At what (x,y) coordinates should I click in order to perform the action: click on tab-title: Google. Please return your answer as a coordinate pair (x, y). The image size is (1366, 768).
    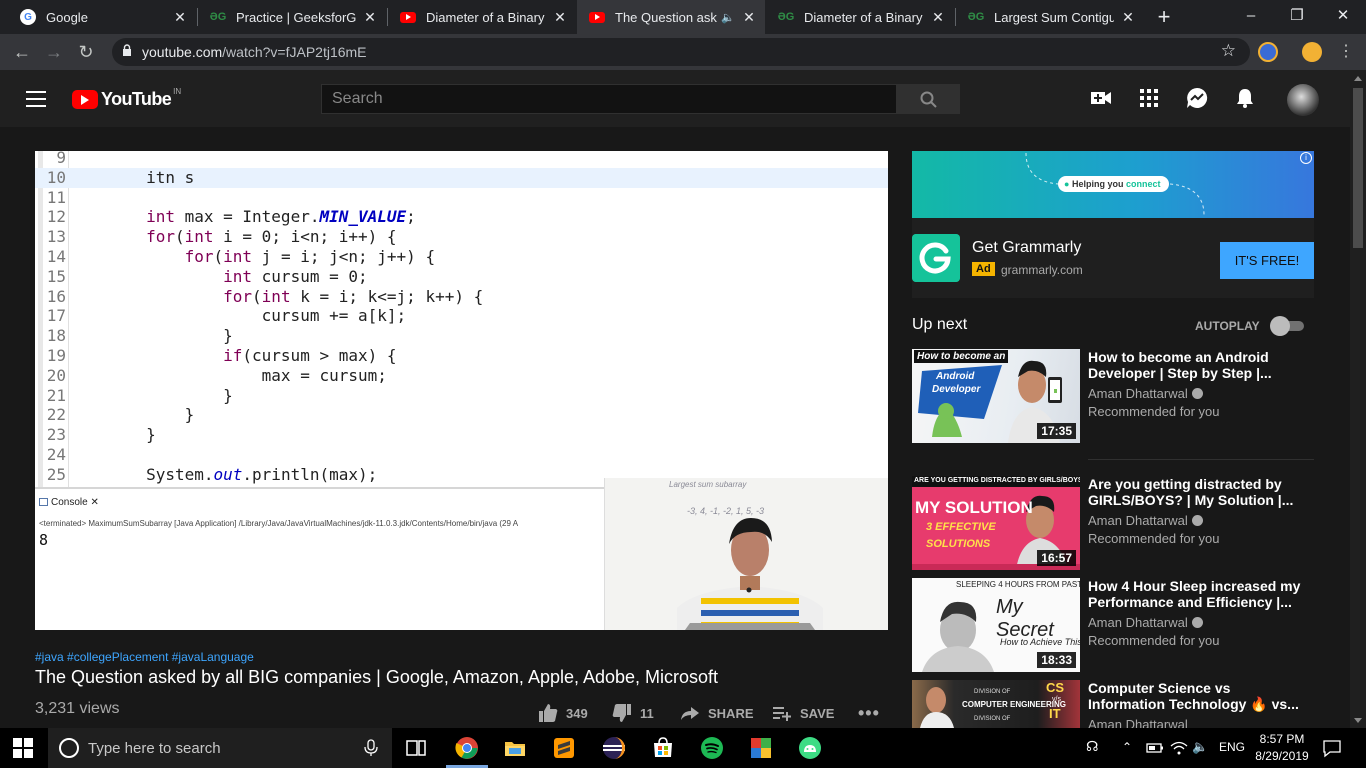
    Looking at the image, I should click on (67, 17).